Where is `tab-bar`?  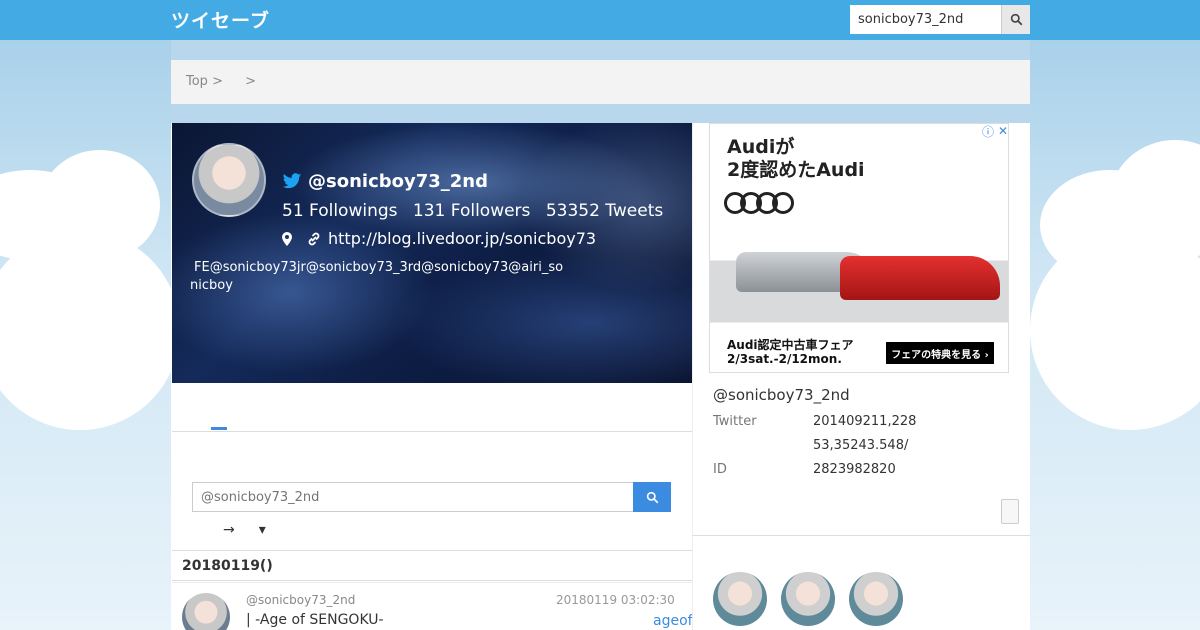 tab-bar is located at coordinates (432, 407).